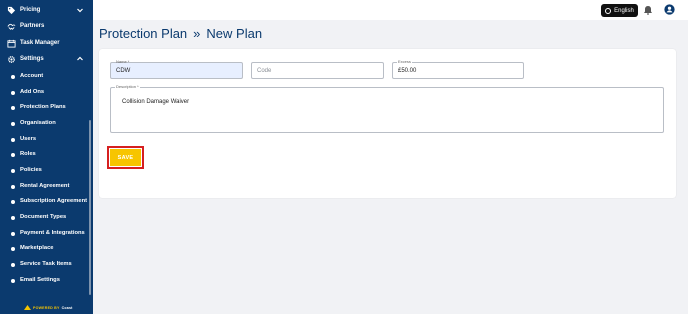  What do you see at coordinates (11, 43) in the screenshot?
I see `calendar-icon` at bounding box center [11, 43].